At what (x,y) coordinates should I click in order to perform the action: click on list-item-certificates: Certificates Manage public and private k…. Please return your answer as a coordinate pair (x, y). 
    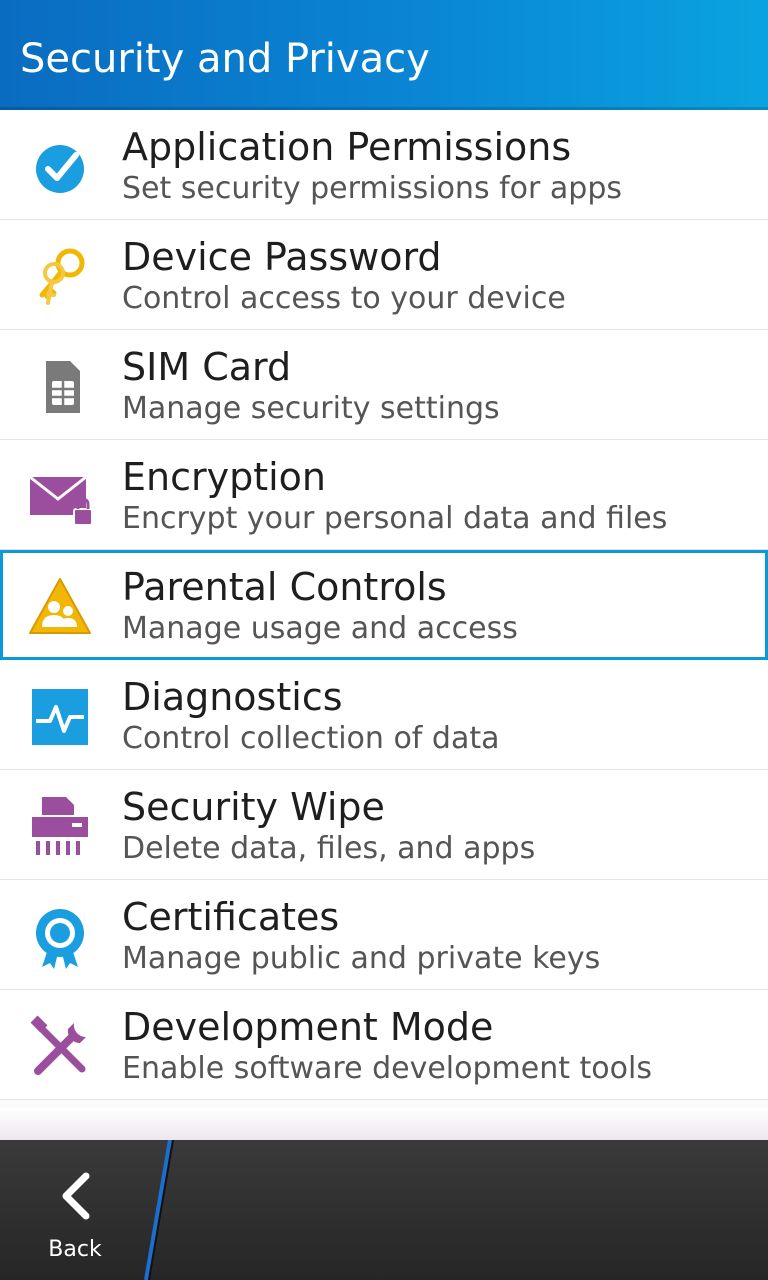
    Looking at the image, I should click on (384, 935).